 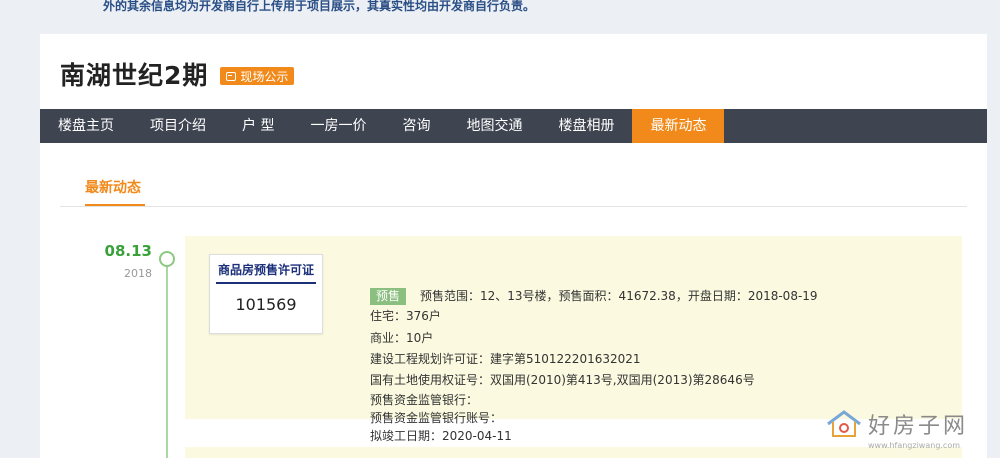 What do you see at coordinates (513, 206) in the screenshot?
I see `divider` at bounding box center [513, 206].